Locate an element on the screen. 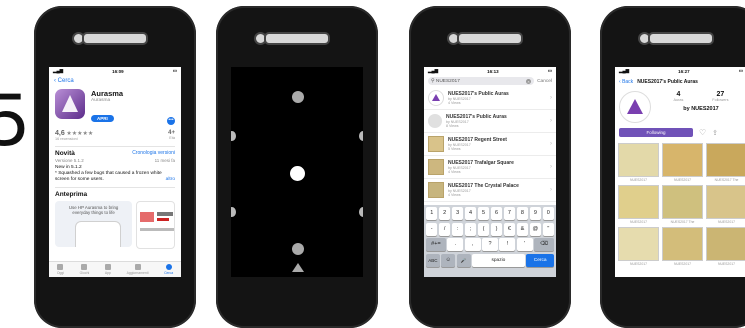 This screenshot has width=745, height=328. auras-label: Auras is located at coordinates (678, 100).